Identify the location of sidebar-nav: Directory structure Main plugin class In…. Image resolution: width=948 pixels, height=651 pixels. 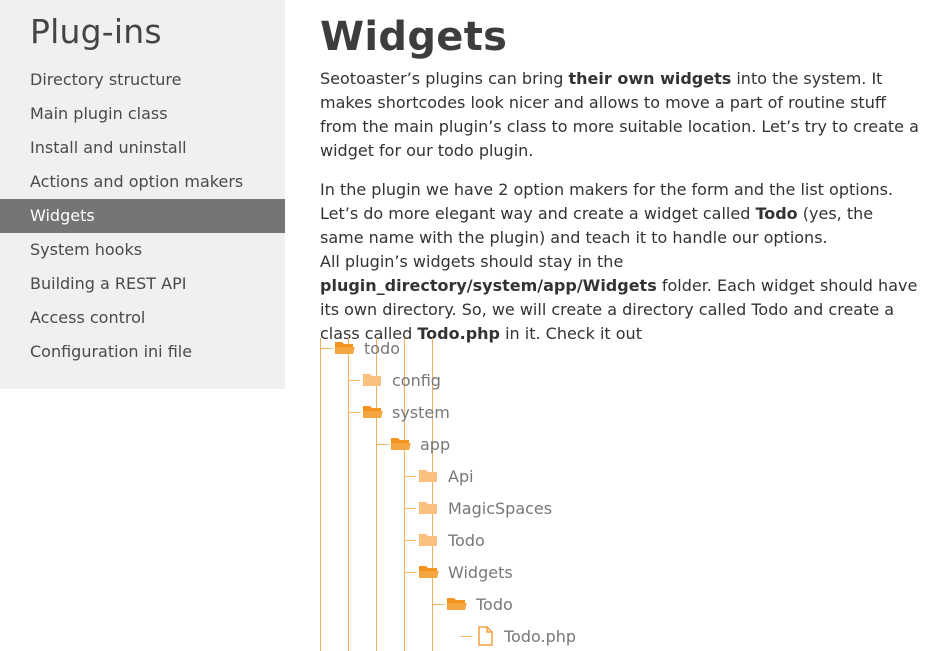
(142, 216).